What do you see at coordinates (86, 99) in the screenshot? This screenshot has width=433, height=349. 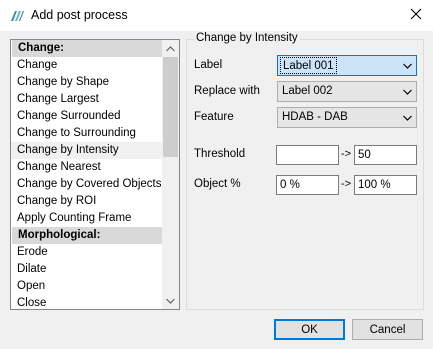 I see `list-item: Change Largest` at bounding box center [86, 99].